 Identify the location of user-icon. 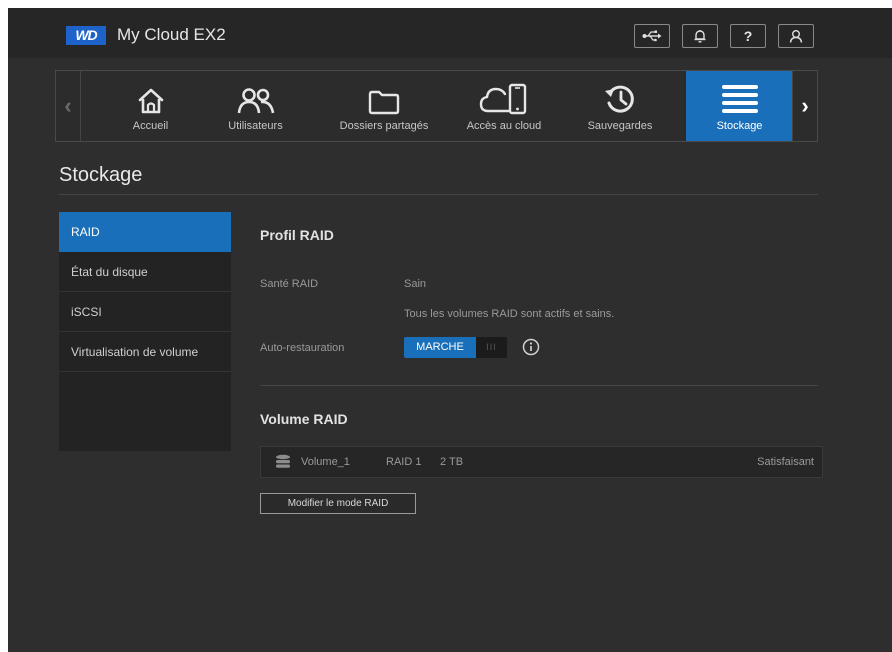
(796, 36).